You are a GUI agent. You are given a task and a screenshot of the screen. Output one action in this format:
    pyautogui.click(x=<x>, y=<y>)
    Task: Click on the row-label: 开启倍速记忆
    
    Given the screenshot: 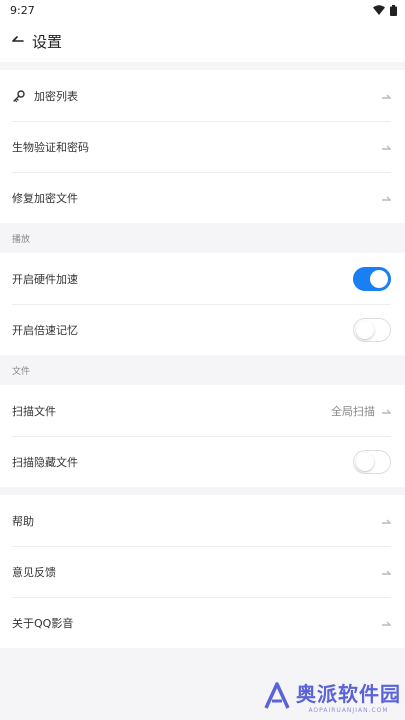 What is the action you would take?
    pyautogui.click(x=45, y=330)
    